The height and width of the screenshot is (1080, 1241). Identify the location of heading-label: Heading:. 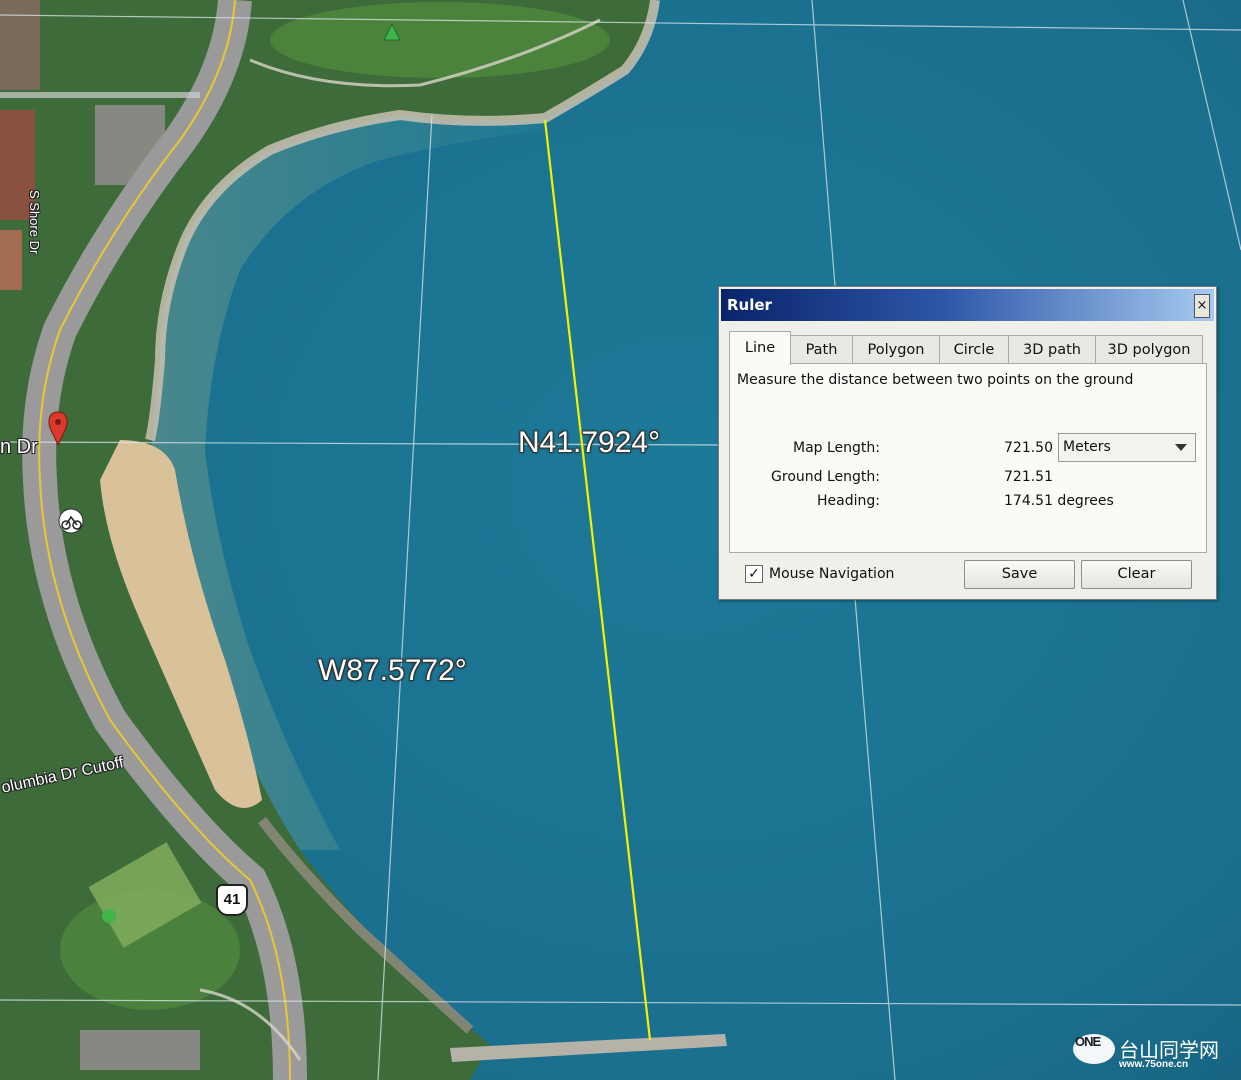
(848, 501).